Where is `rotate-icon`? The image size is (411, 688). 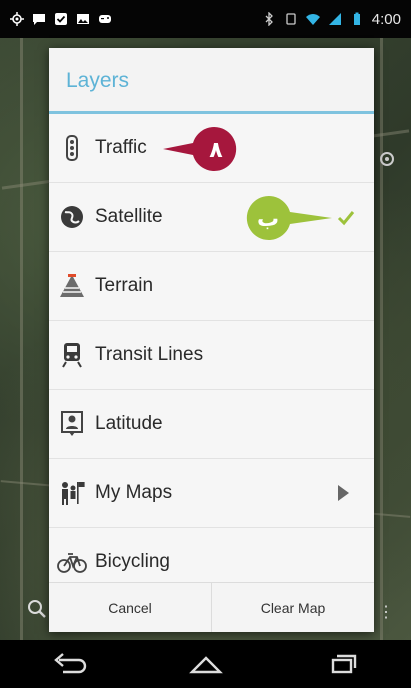
rotate-icon is located at coordinates (291, 19).